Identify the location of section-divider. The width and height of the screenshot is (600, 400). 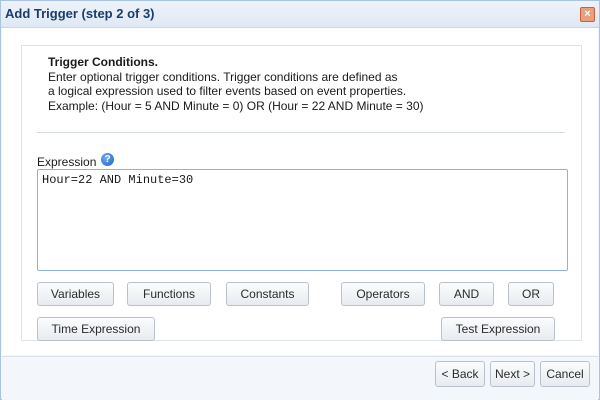
(301, 132).